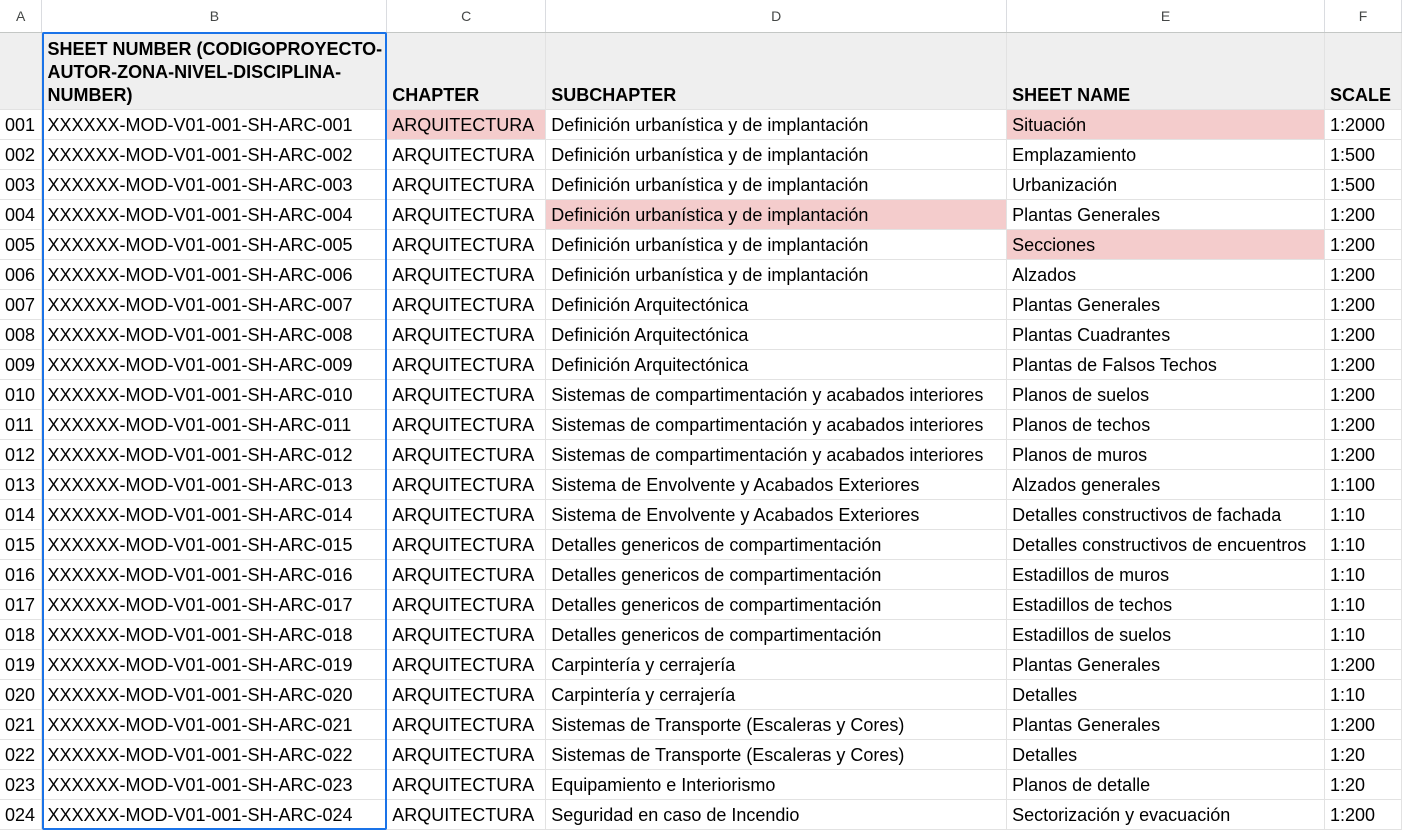 Image resolution: width=1402 pixels, height=831 pixels. Describe the element at coordinates (21, 71) in the screenshot. I see `header-cell-a` at that location.